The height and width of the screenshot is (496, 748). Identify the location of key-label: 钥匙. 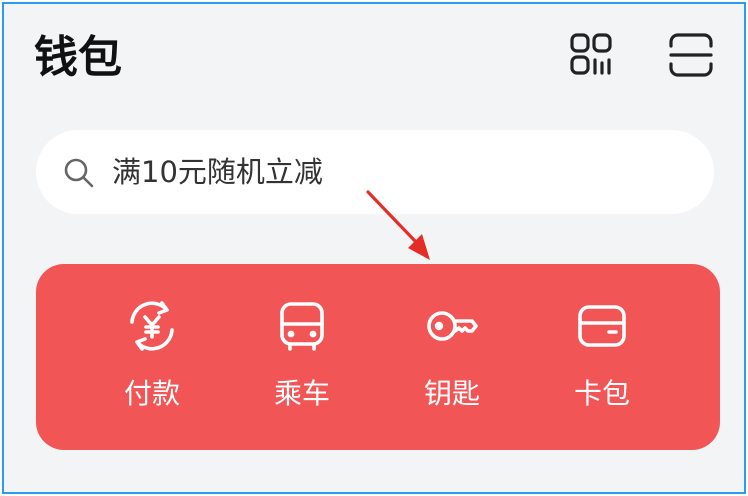
(451, 393).